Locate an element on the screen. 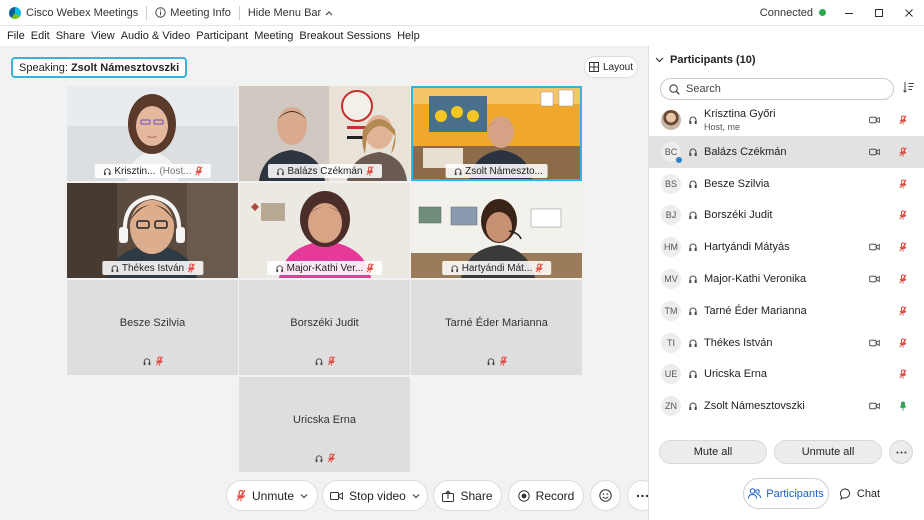 This screenshot has height=520, width=924. menu-participant: Participant is located at coordinates (222, 36).